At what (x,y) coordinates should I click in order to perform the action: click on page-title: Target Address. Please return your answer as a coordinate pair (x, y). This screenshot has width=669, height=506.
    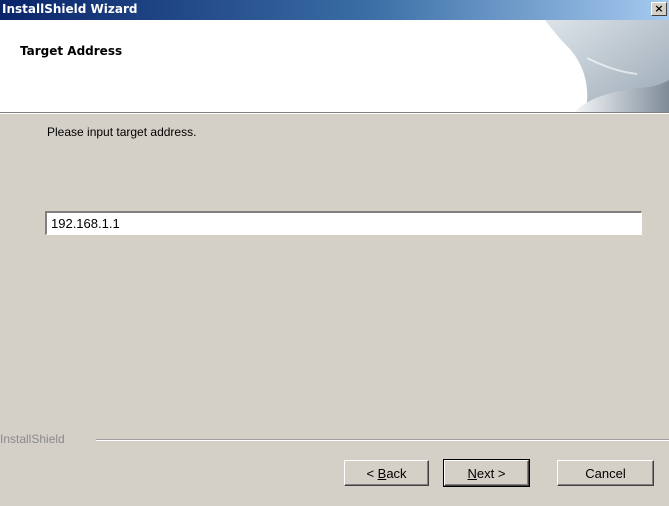
    Looking at the image, I should click on (71, 51).